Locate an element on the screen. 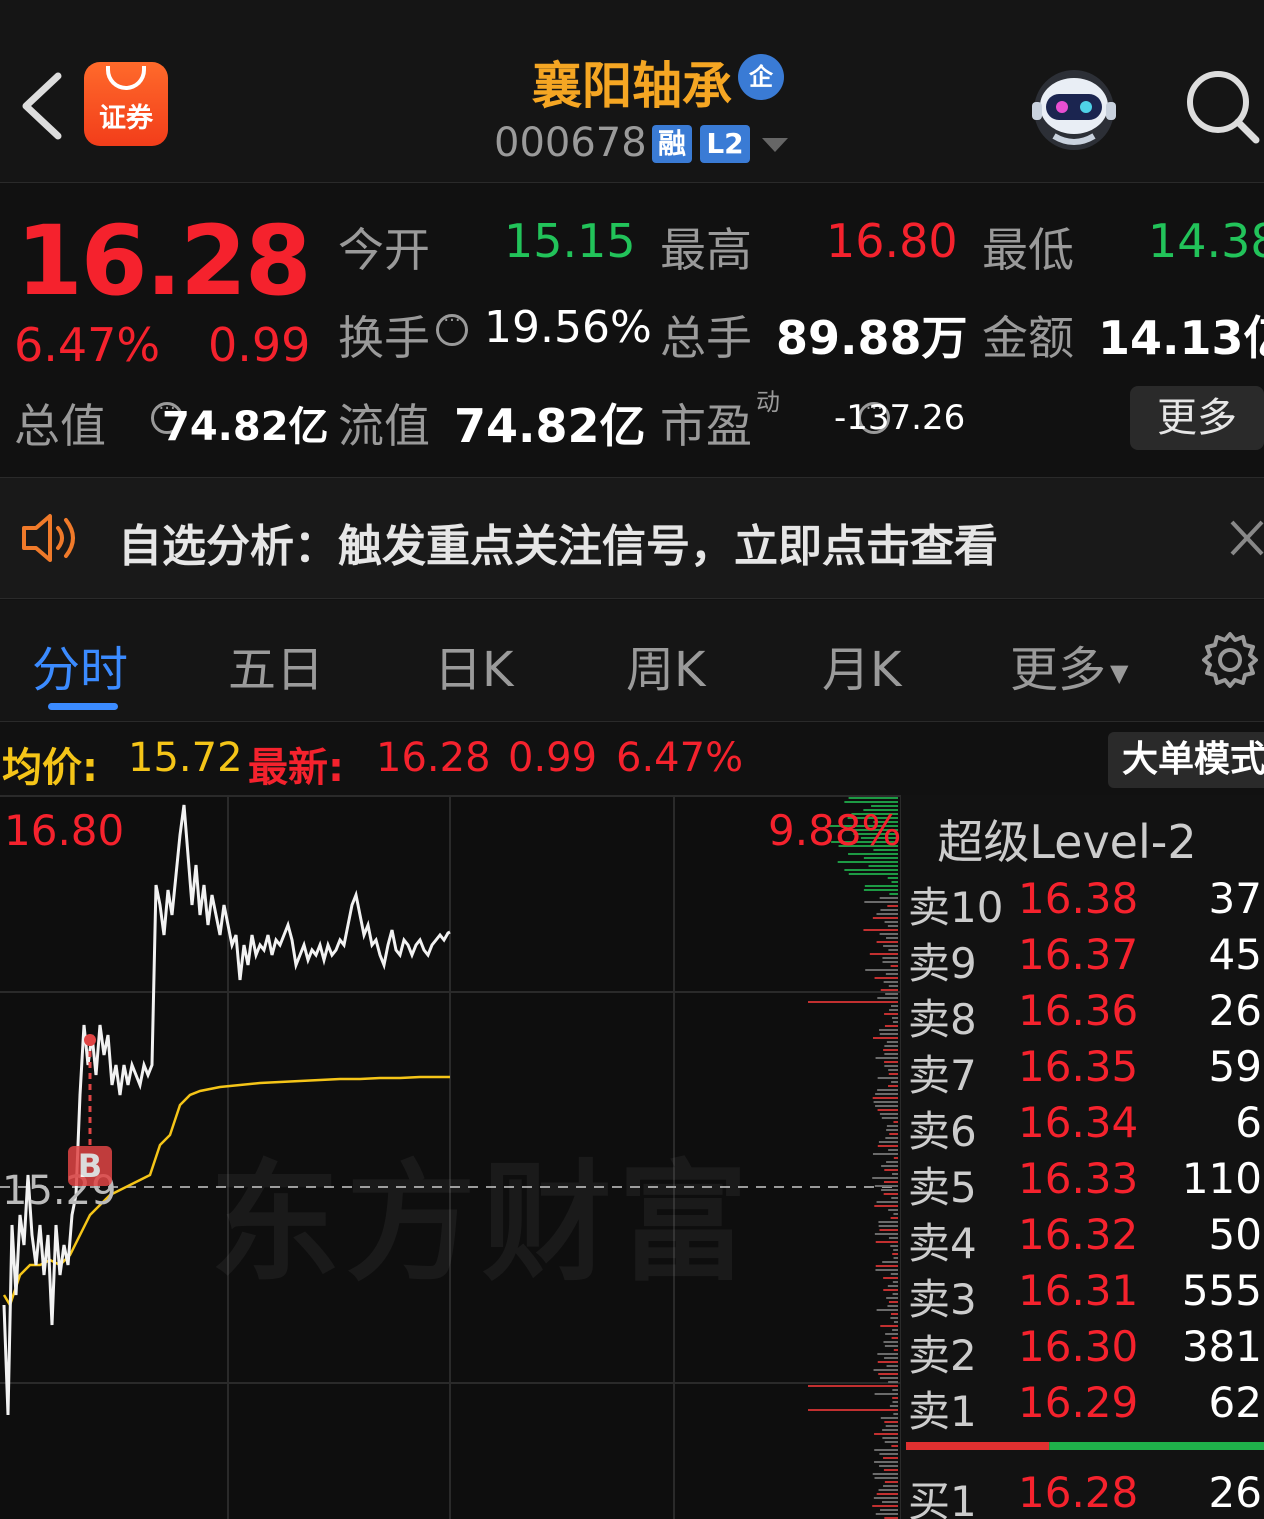 The height and width of the screenshot is (1519, 1264). tab-weekly-k: 周K is located at coordinates (665, 665).